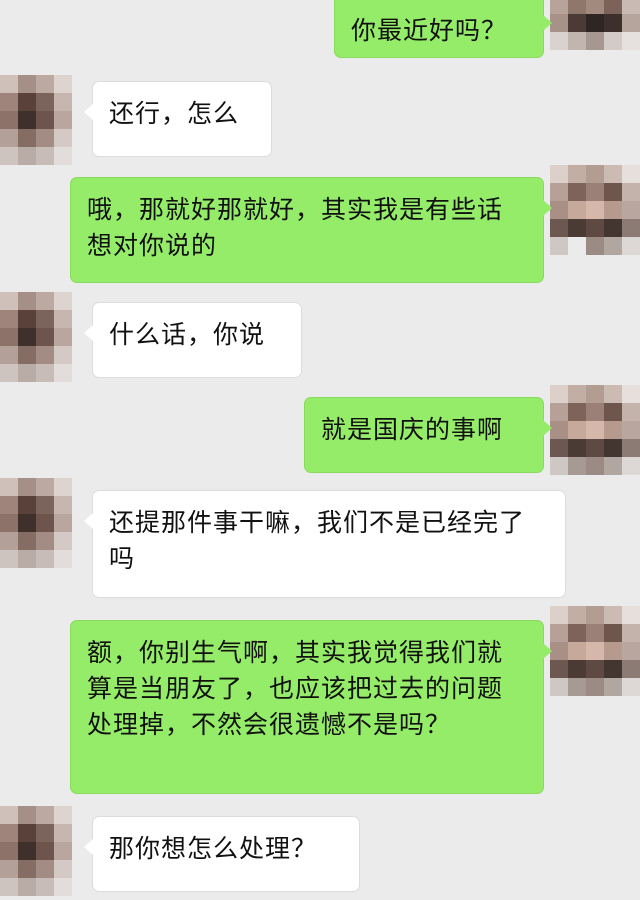 The width and height of the screenshot is (640, 900). Describe the element at coordinates (443, 29) in the screenshot. I see `message-bubble-sent: 你最近好吗？` at that location.